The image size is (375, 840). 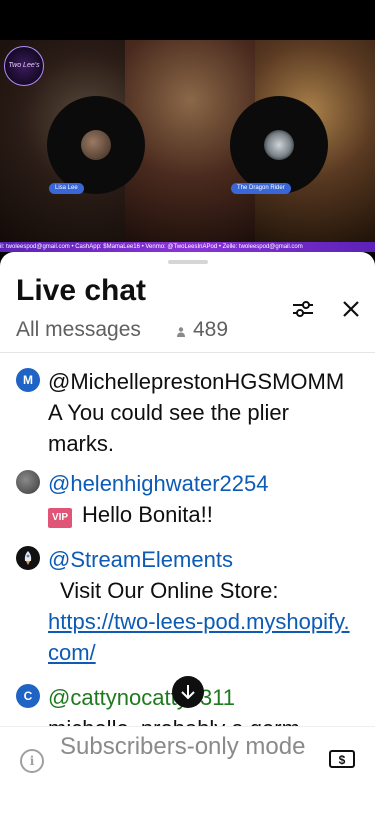 I want to click on scroll-to-bottom-button, so click(x=188, y=692).